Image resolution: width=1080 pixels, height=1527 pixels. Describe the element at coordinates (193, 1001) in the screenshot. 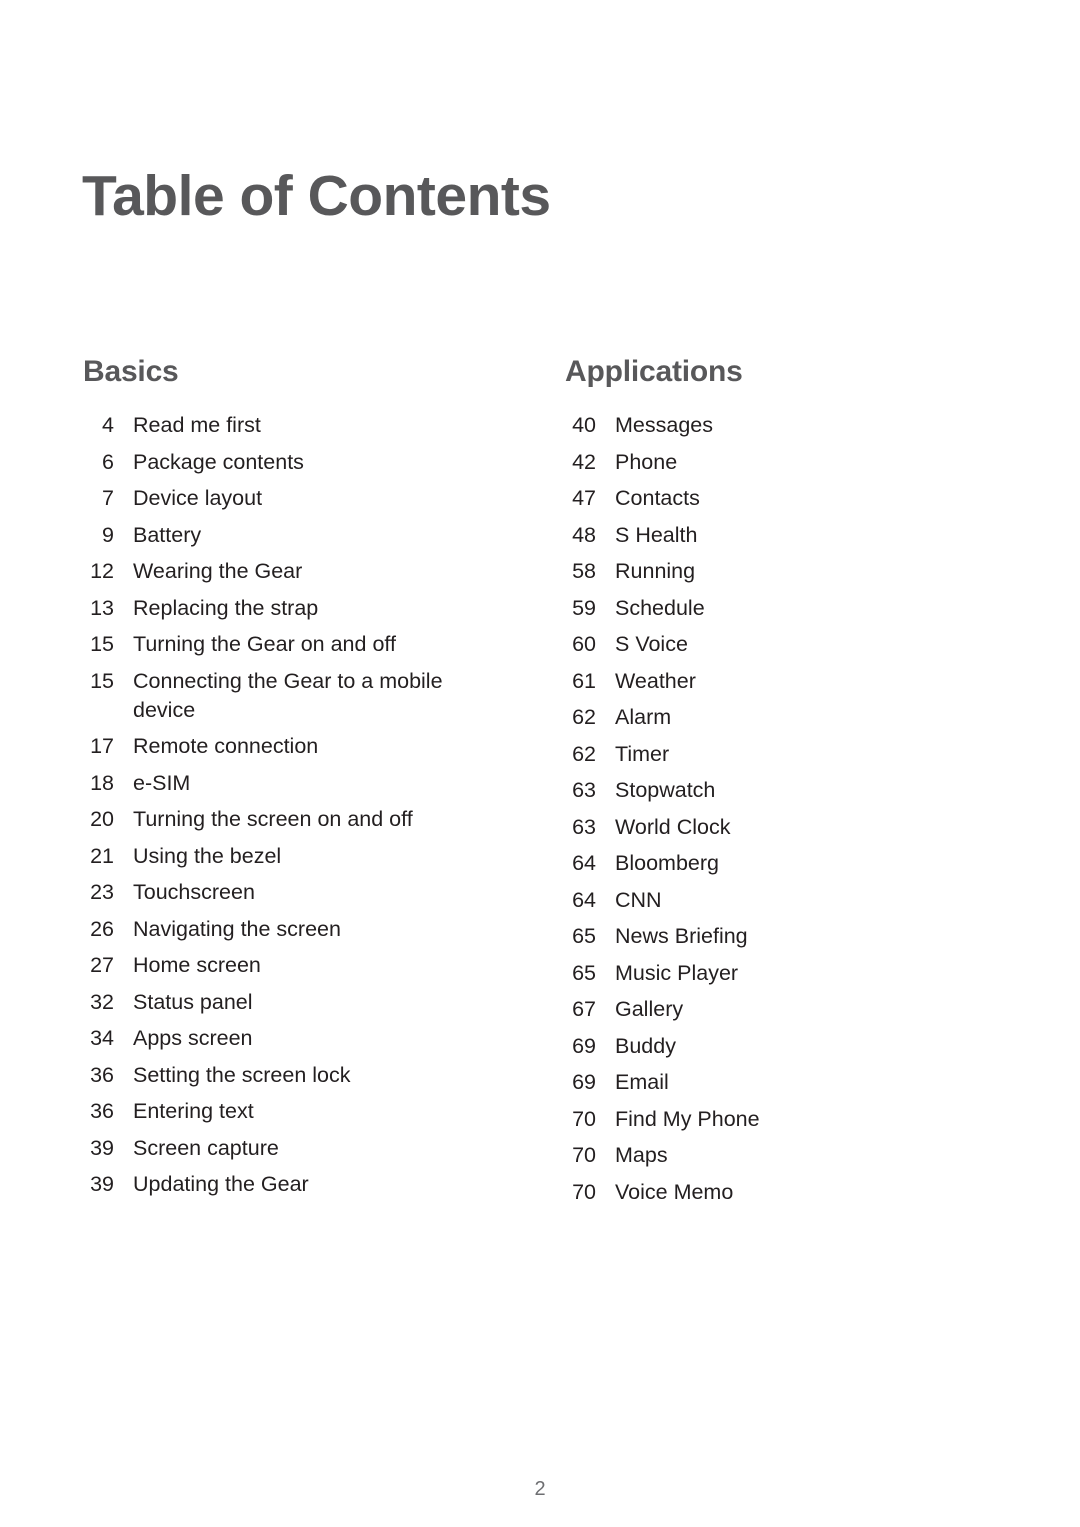

I see `toc-entry-title: Status panel` at that location.